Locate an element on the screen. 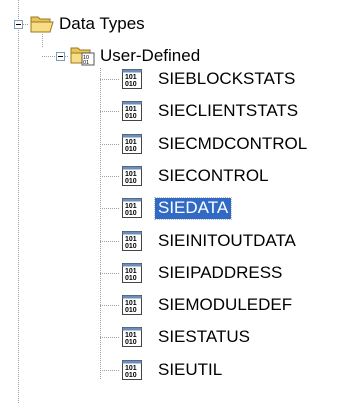 The height and width of the screenshot is (403, 345). tree-item-label: SIEUTIL is located at coordinates (190, 369).